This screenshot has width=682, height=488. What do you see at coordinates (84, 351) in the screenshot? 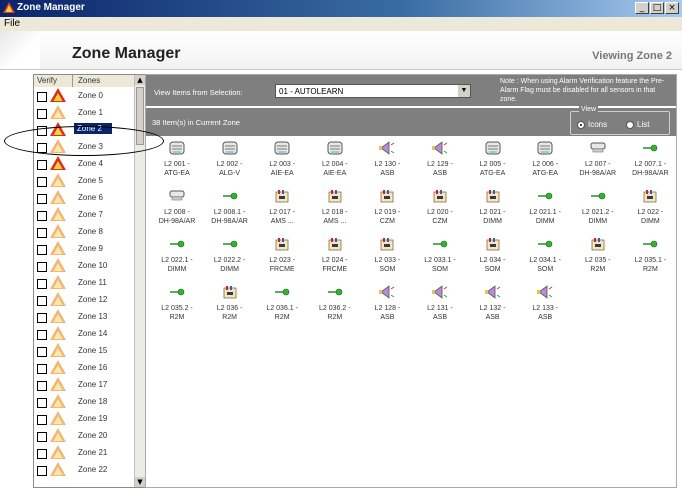
I see `zone-row: Zone 15` at bounding box center [84, 351].